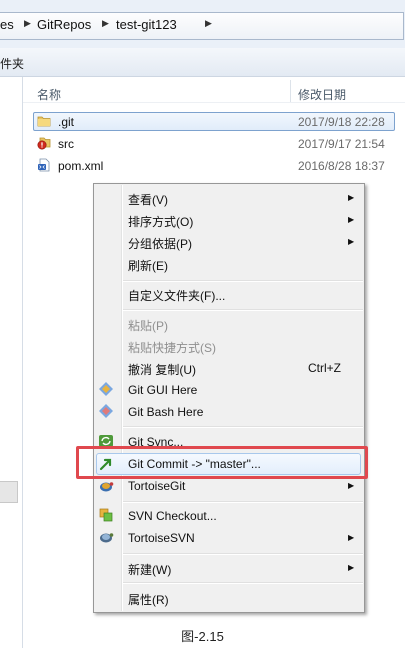 The height and width of the screenshot is (648, 405). Describe the element at coordinates (107, 487) in the screenshot. I see `tortoisegit-icon` at that location.